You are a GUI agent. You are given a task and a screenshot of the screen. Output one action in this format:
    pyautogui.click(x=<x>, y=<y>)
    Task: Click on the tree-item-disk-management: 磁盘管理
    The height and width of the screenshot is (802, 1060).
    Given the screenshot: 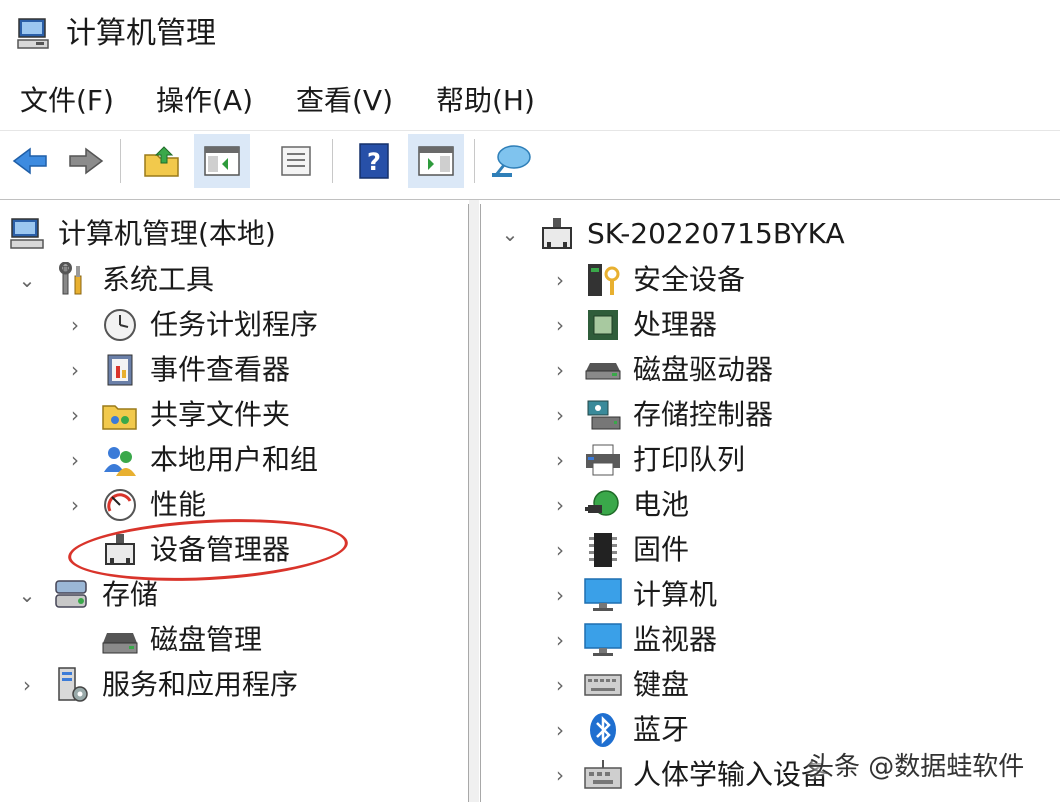 What is the action you would take?
    pyautogui.click(x=174, y=640)
    